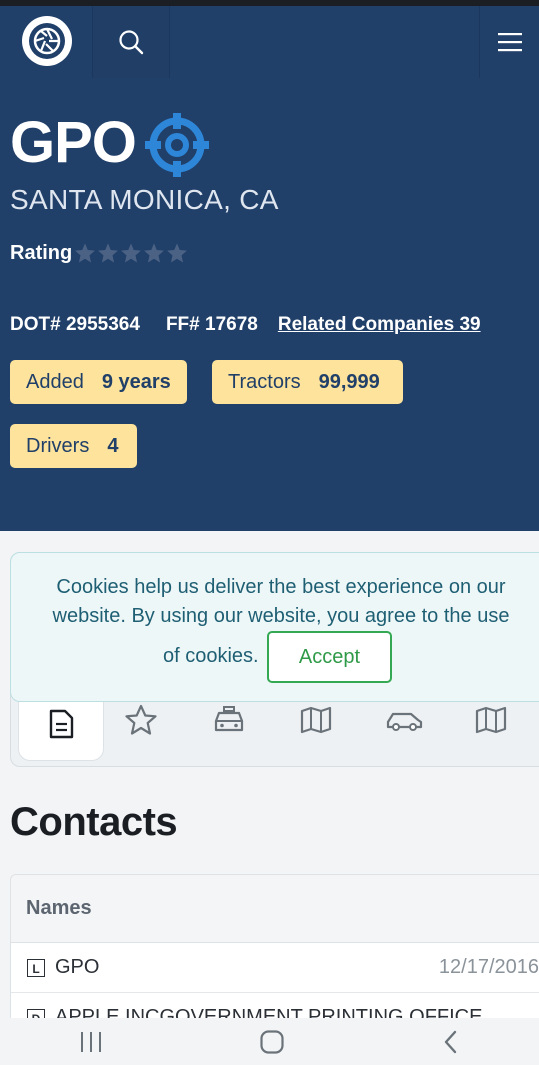 The image size is (539, 1065). What do you see at coordinates (379, 325) in the screenshot?
I see `related-companies-link: Related Companies 39` at bounding box center [379, 325].